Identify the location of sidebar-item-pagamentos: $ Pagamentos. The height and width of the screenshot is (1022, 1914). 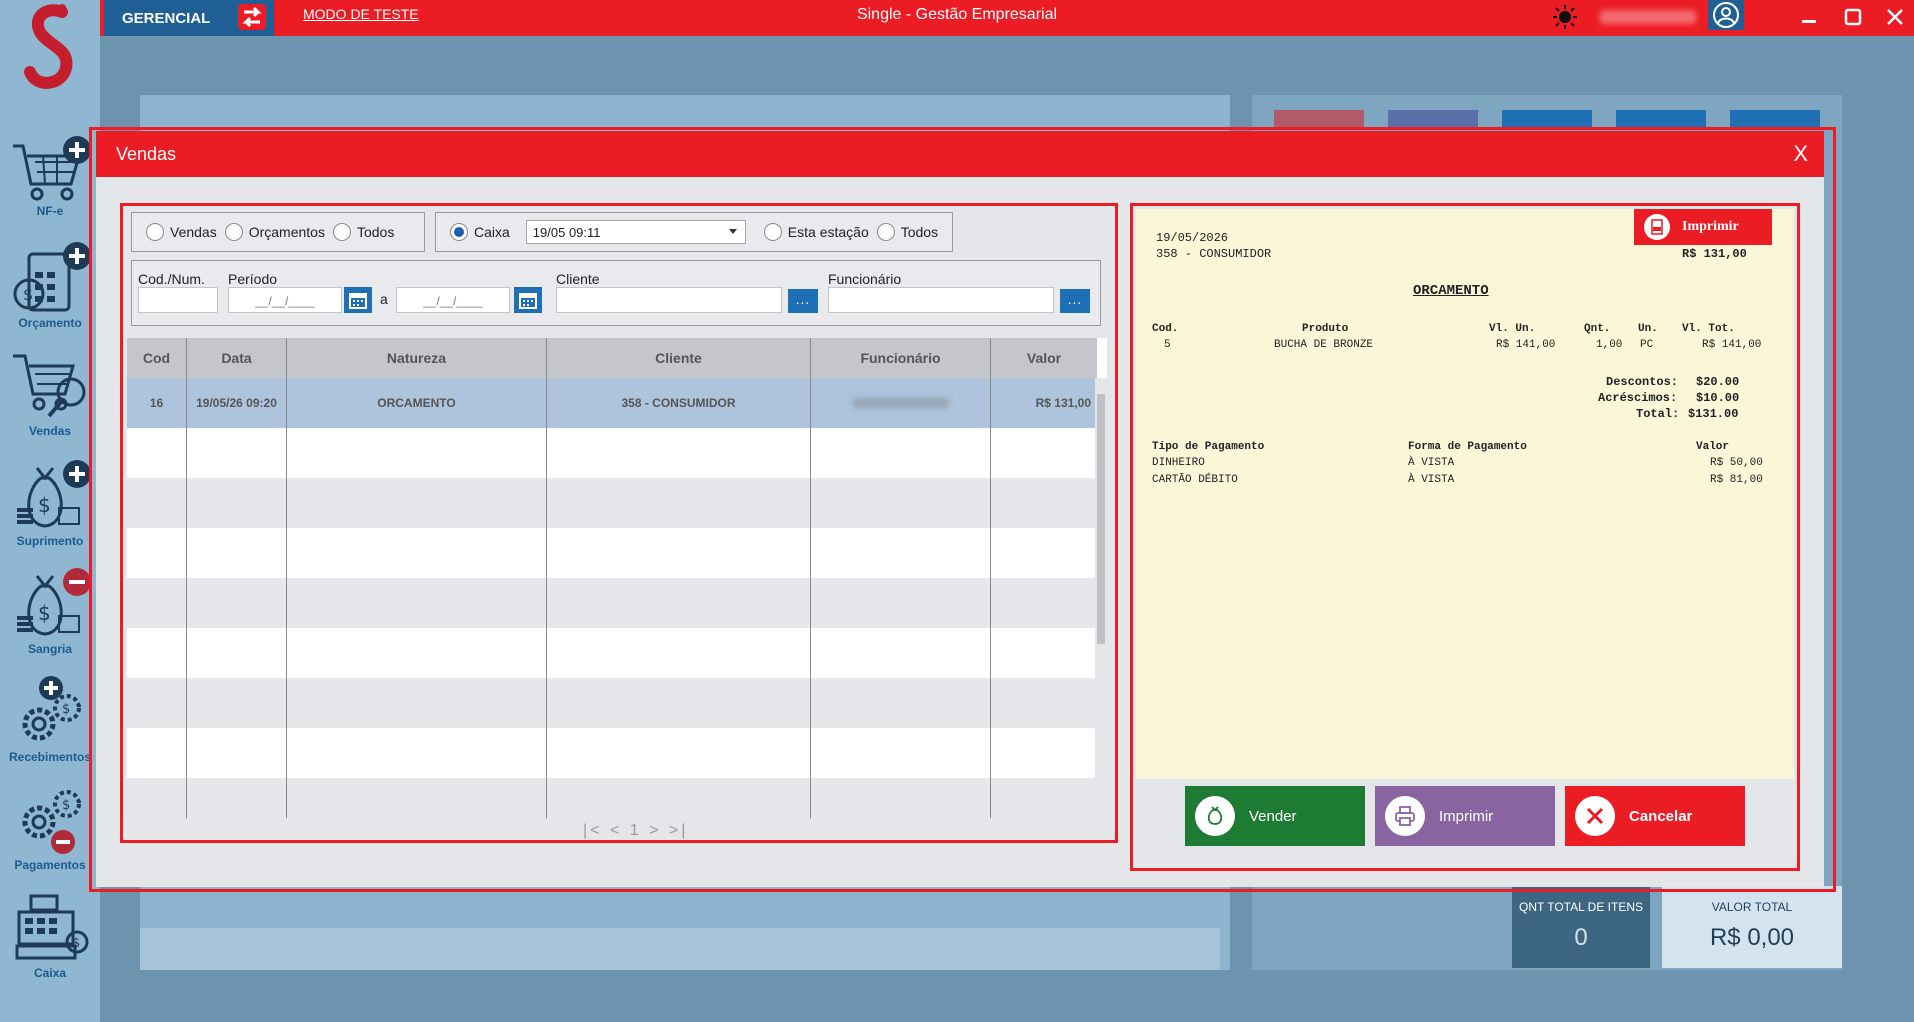
(50, 834).